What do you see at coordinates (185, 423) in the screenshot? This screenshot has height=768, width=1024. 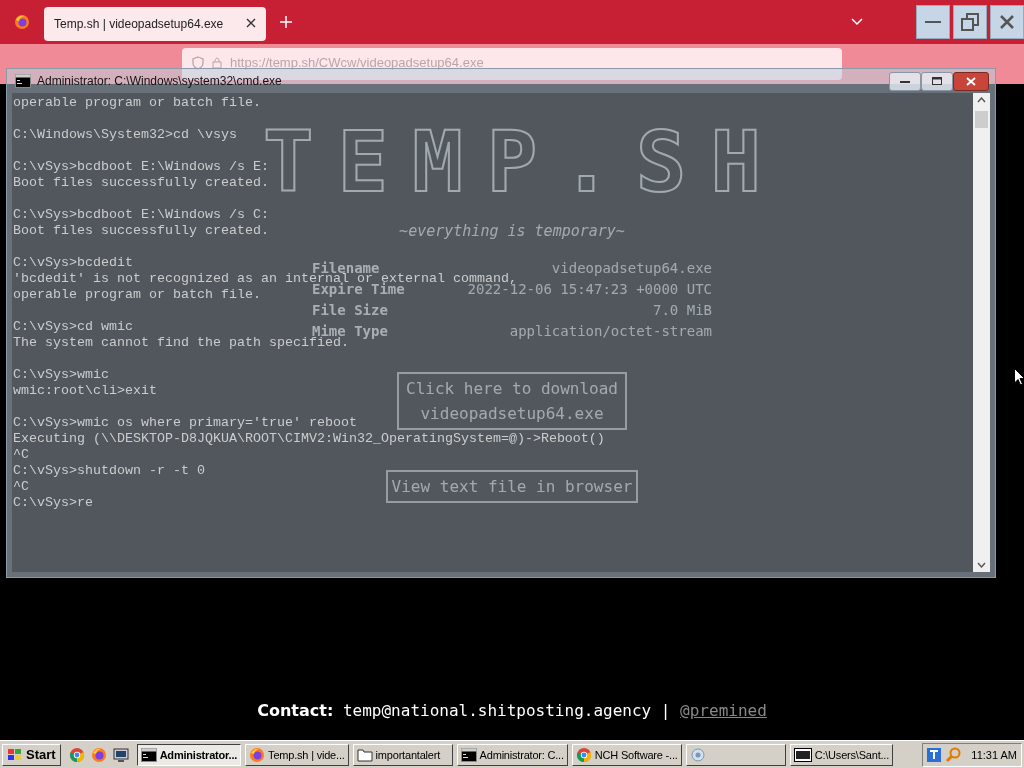 I see `console-line: C:\vSys>wmic os where primary='true' reboot` at bounding box center [185, 423].